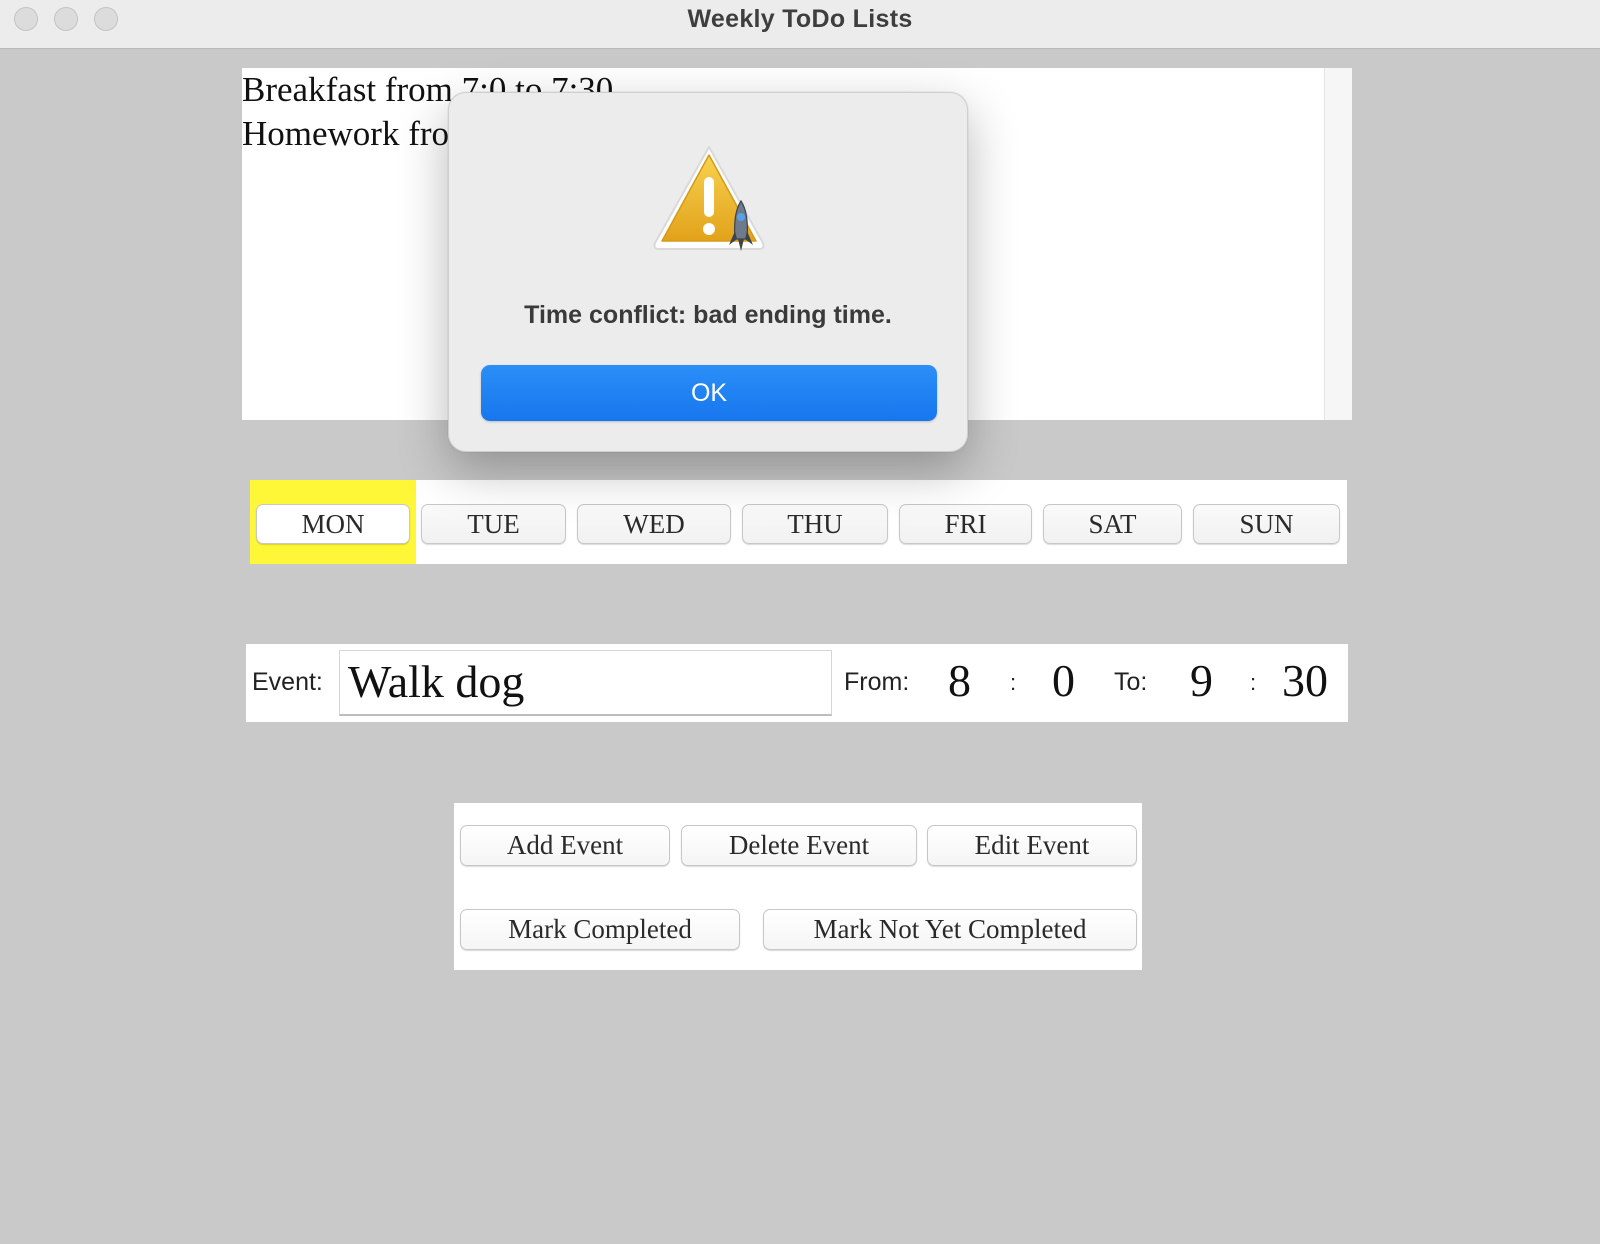  What do you see at coordinates (493, 524) in the screenshot?
I see `day-button-tue: TUE` at bounding box center [493, 524].